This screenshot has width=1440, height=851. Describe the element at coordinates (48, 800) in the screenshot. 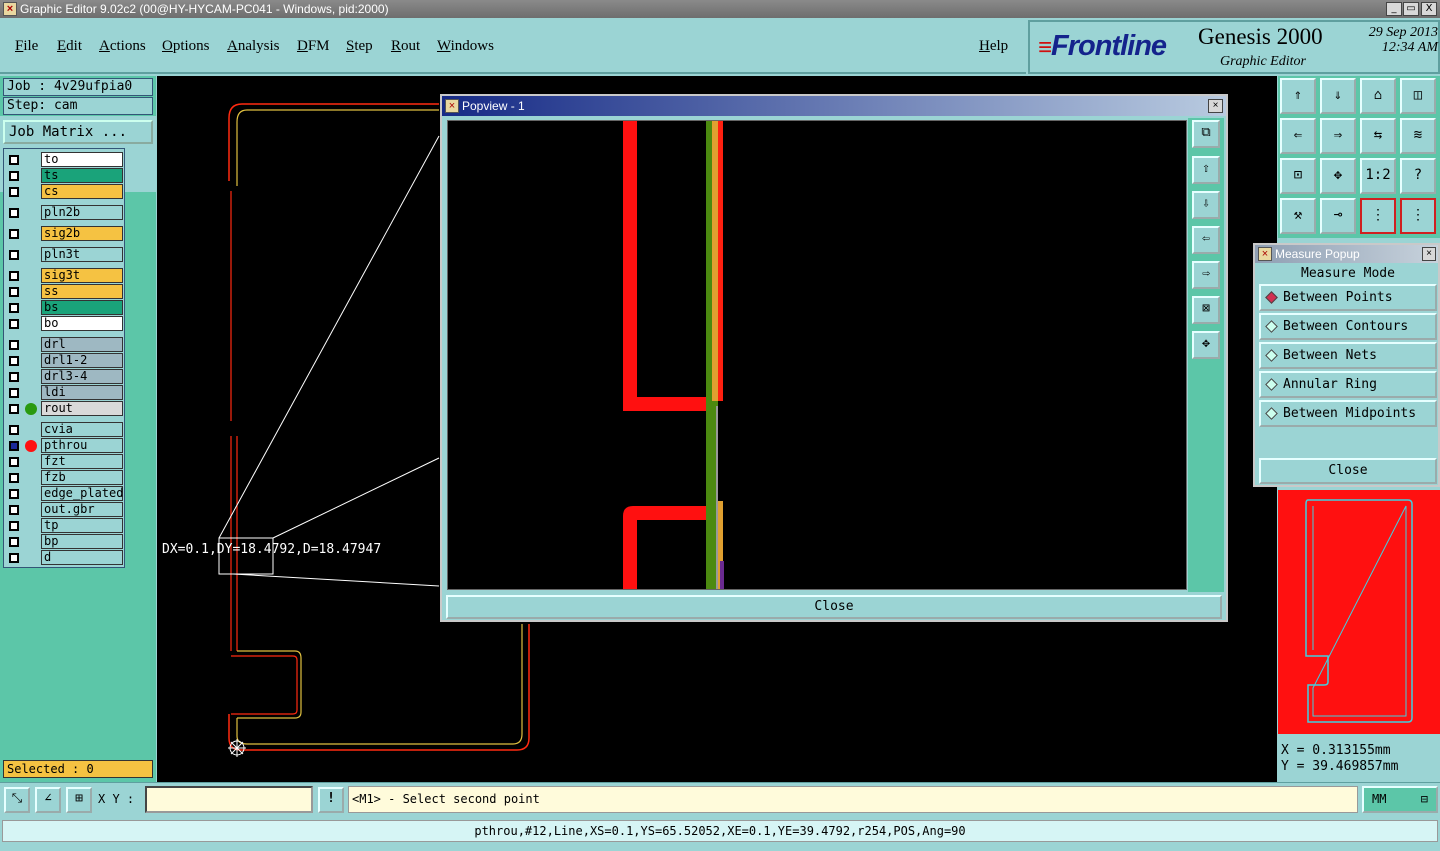

I see `angle-snap-icon: ∠` at that location.